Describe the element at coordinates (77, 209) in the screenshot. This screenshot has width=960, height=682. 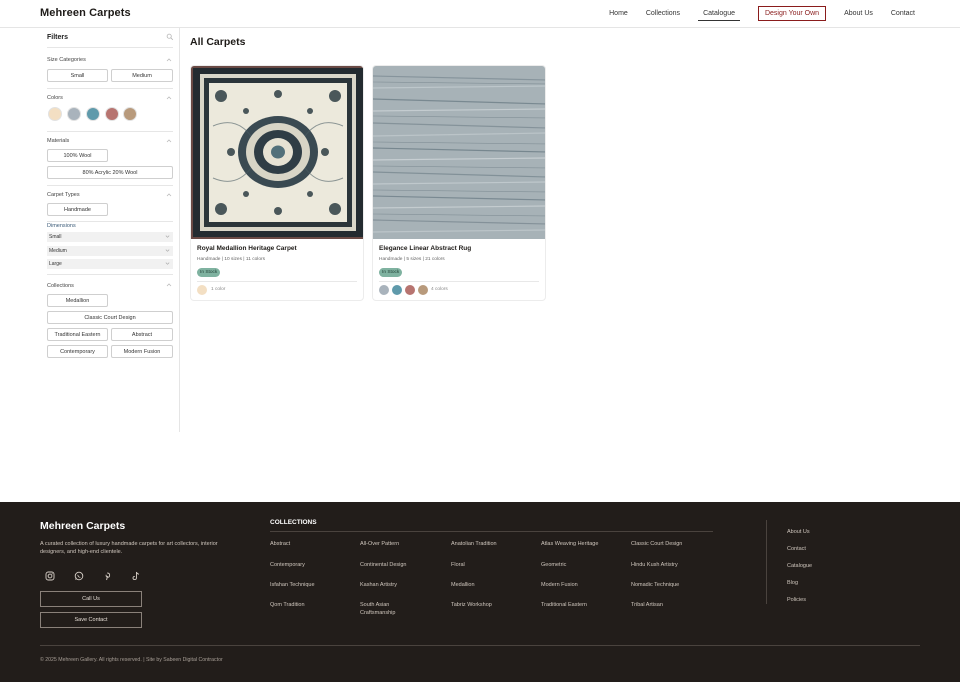
I see `filter-type-handmade: Handmade` at that location.